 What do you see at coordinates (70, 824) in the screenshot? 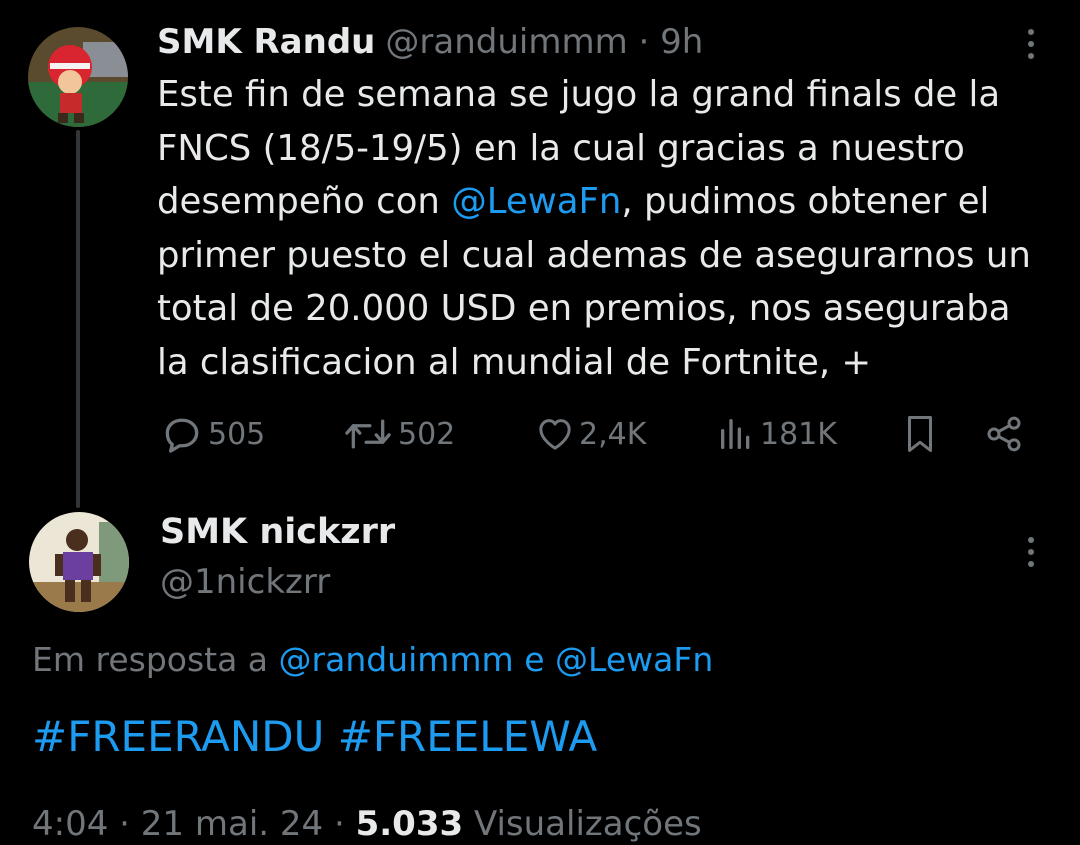
I see `tweet-time: 4:04` at bounding box center [70, 824].